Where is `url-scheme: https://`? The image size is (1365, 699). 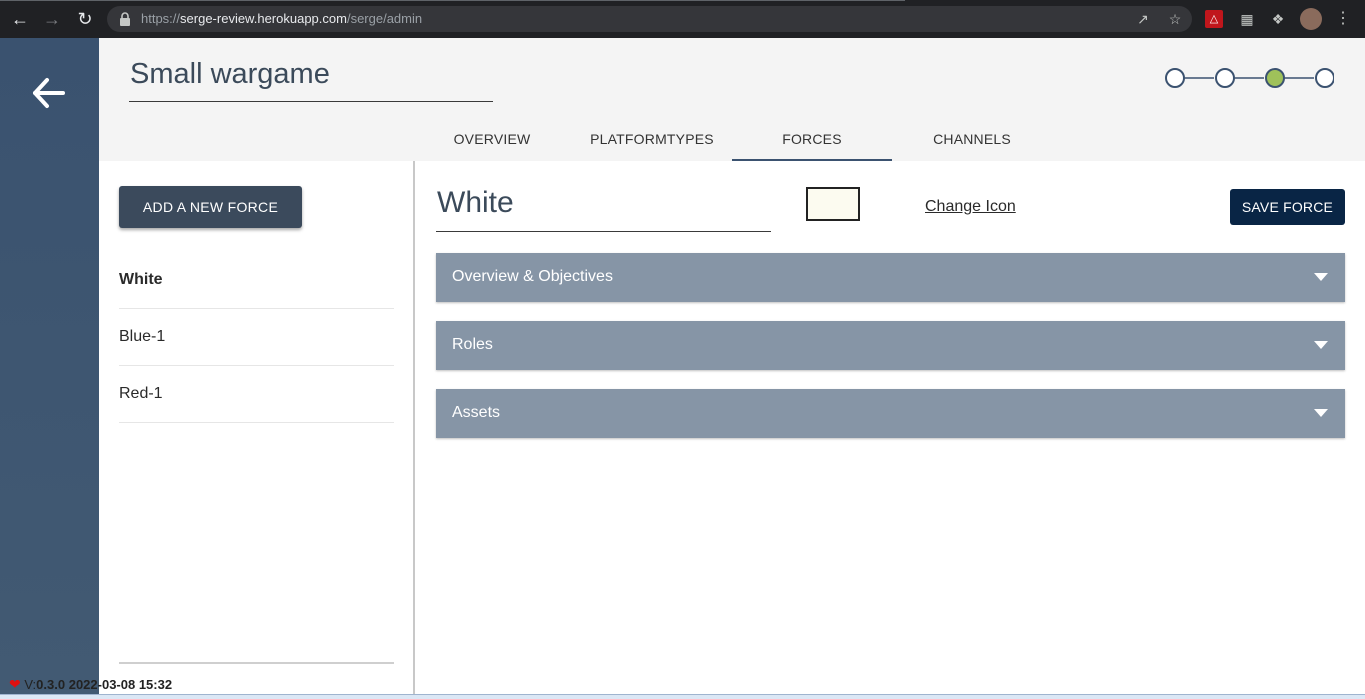
url-scheme: https:// is located at coordinates (161, 18).